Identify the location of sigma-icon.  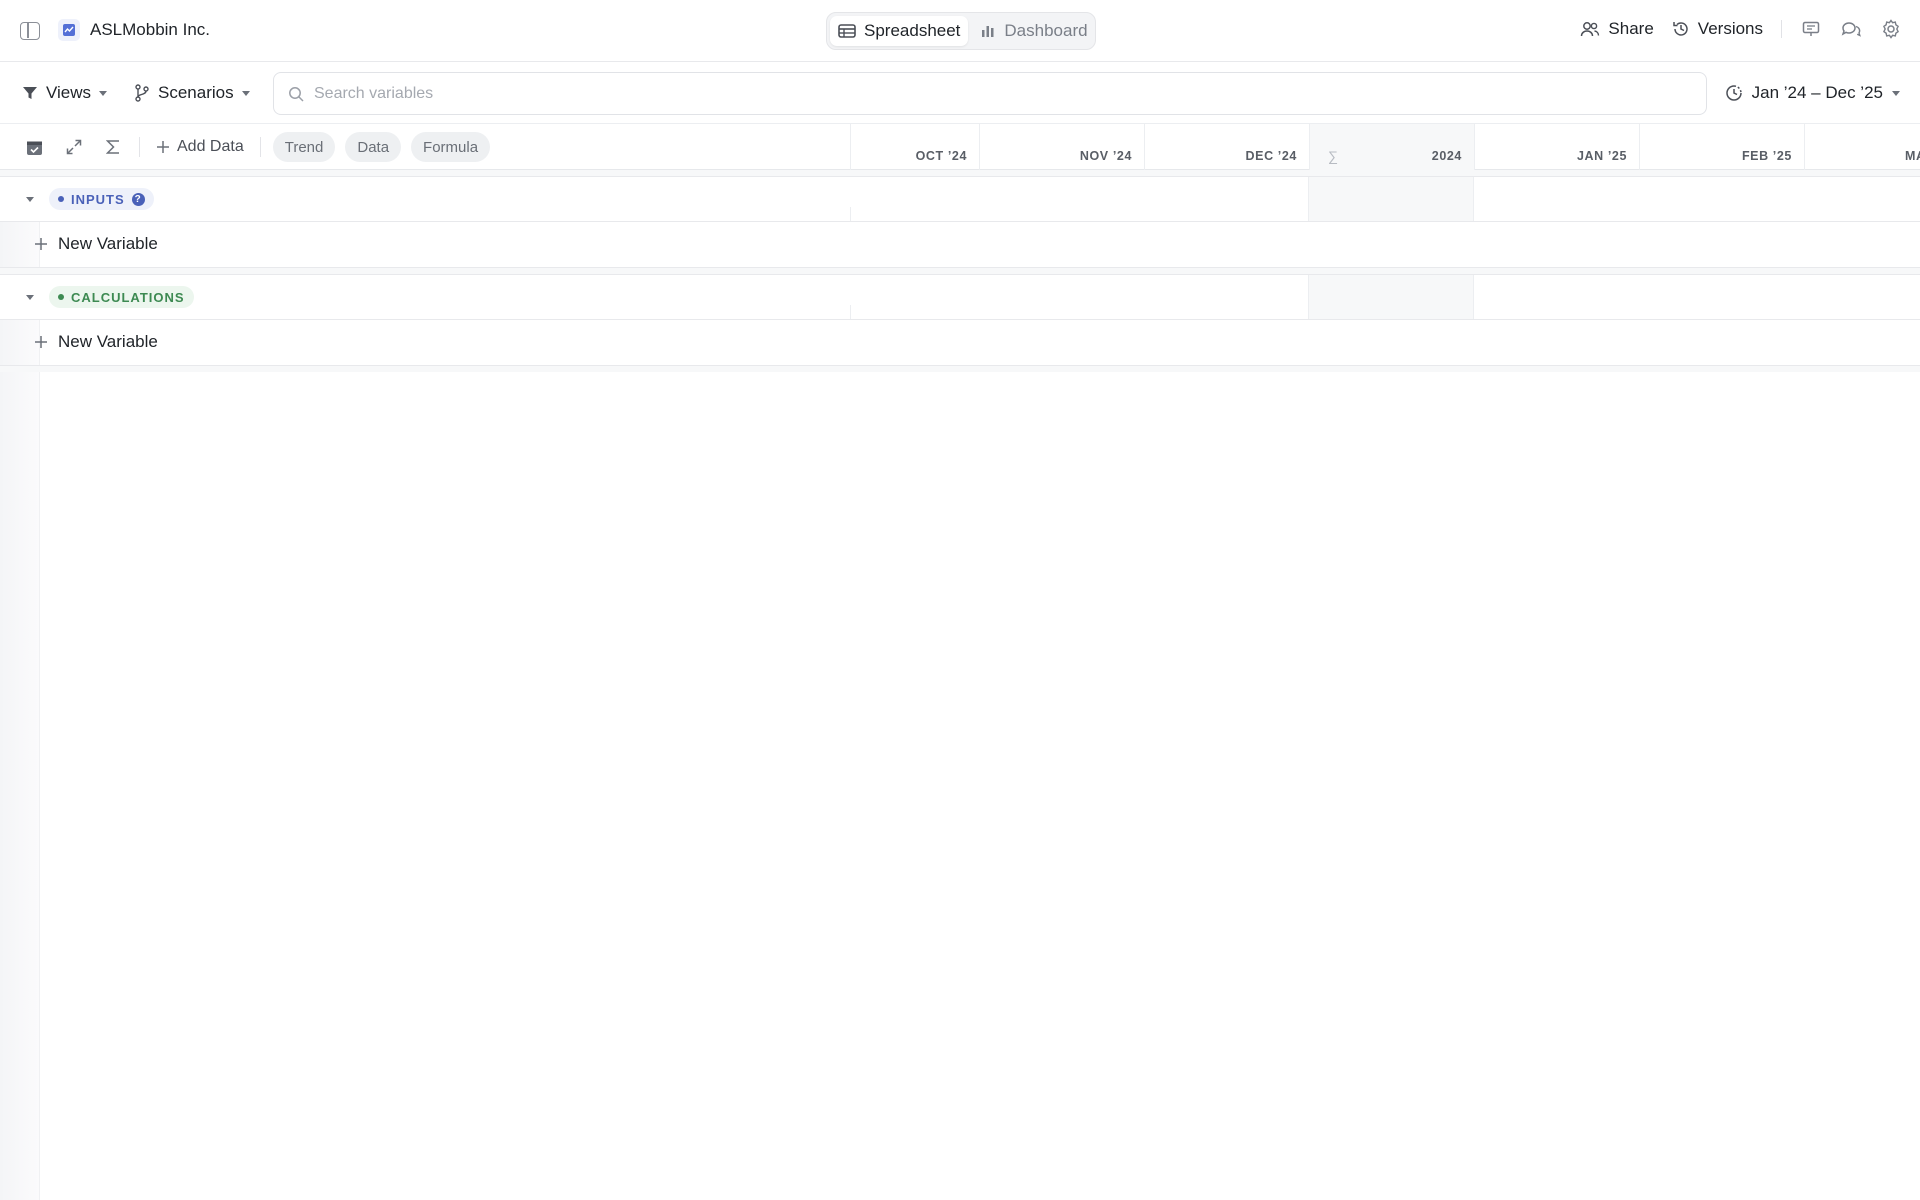
(112, 147).